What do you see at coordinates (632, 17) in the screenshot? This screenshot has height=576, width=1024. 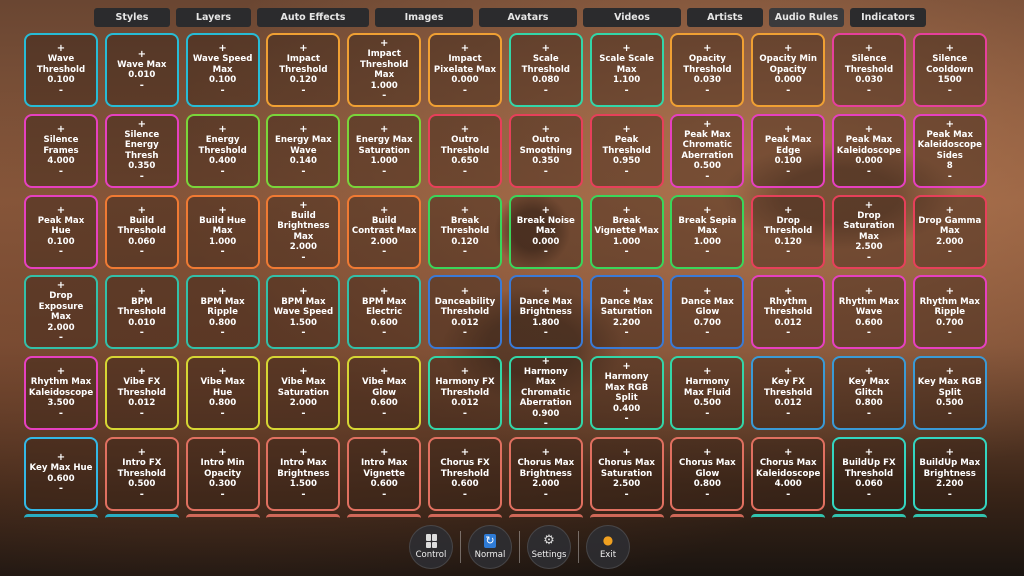 I see `tab-videos: Videos` at bounding box center [632, 17].